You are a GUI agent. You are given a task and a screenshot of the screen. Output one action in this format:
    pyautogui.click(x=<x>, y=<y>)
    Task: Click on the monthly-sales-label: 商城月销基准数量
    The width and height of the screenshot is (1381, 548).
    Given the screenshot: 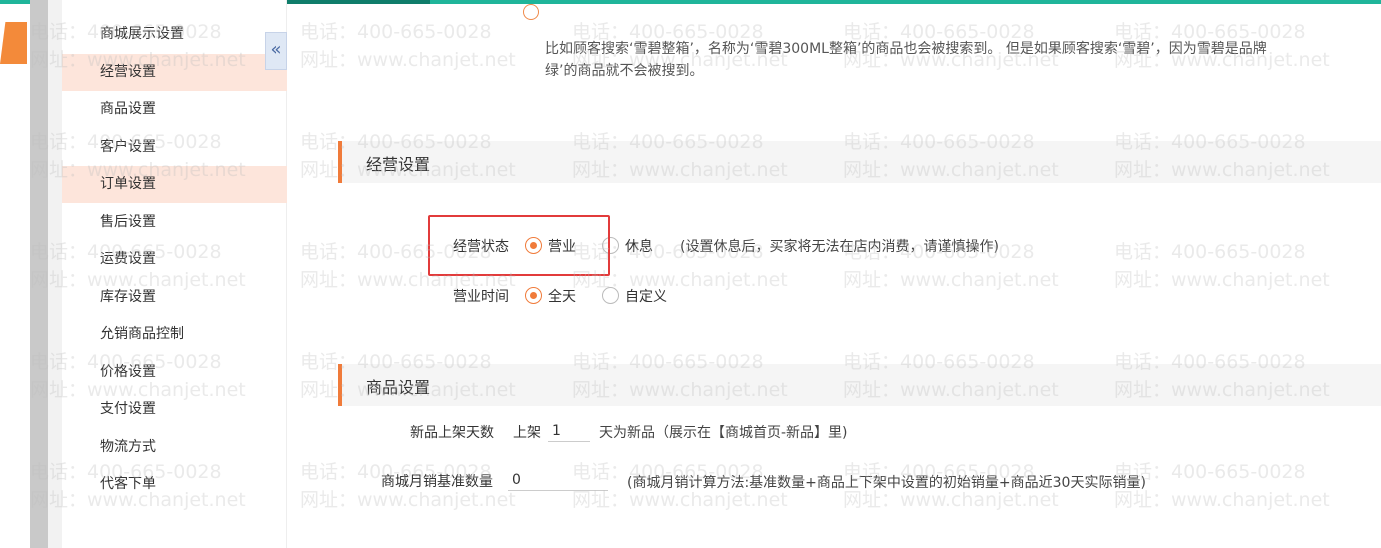 What is the action you would take?
    pyautogui.click(x=437, y=482)
    